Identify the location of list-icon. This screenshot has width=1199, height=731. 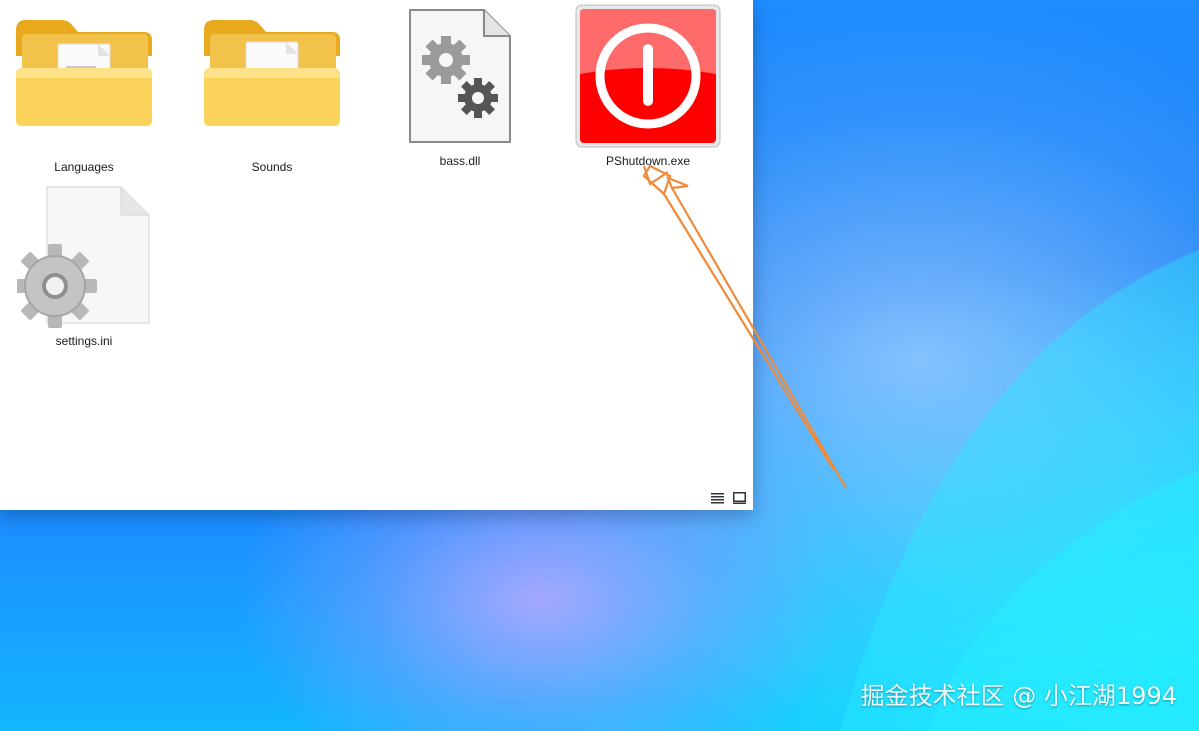
(717, 497).